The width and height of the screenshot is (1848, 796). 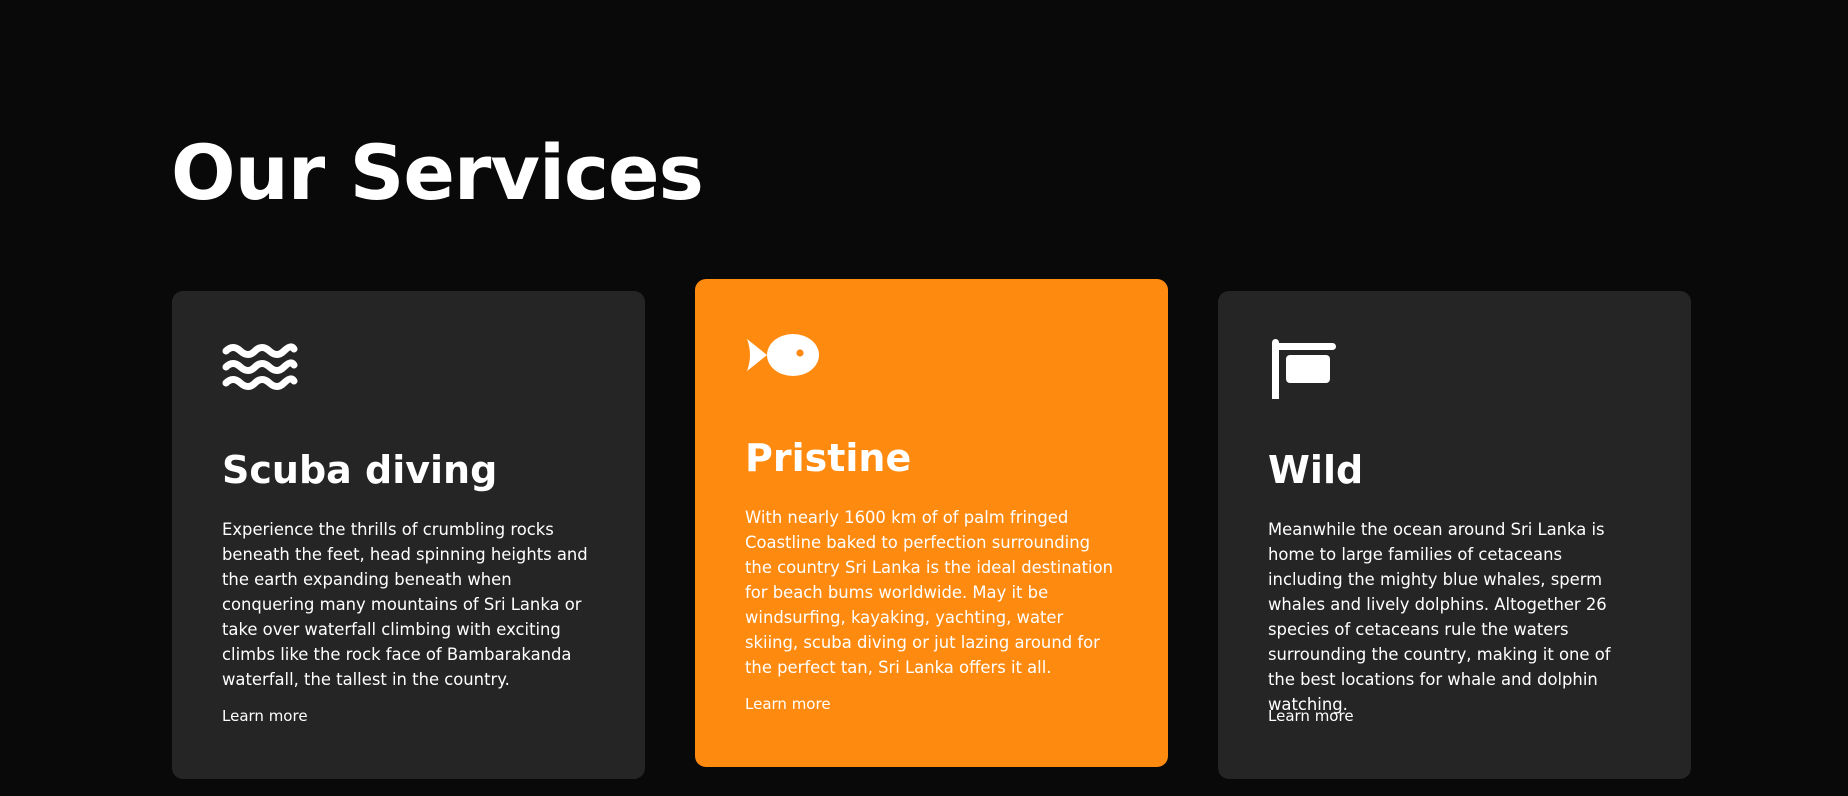 I want to click on card-title: Pristine, so click(x=828, y=458).